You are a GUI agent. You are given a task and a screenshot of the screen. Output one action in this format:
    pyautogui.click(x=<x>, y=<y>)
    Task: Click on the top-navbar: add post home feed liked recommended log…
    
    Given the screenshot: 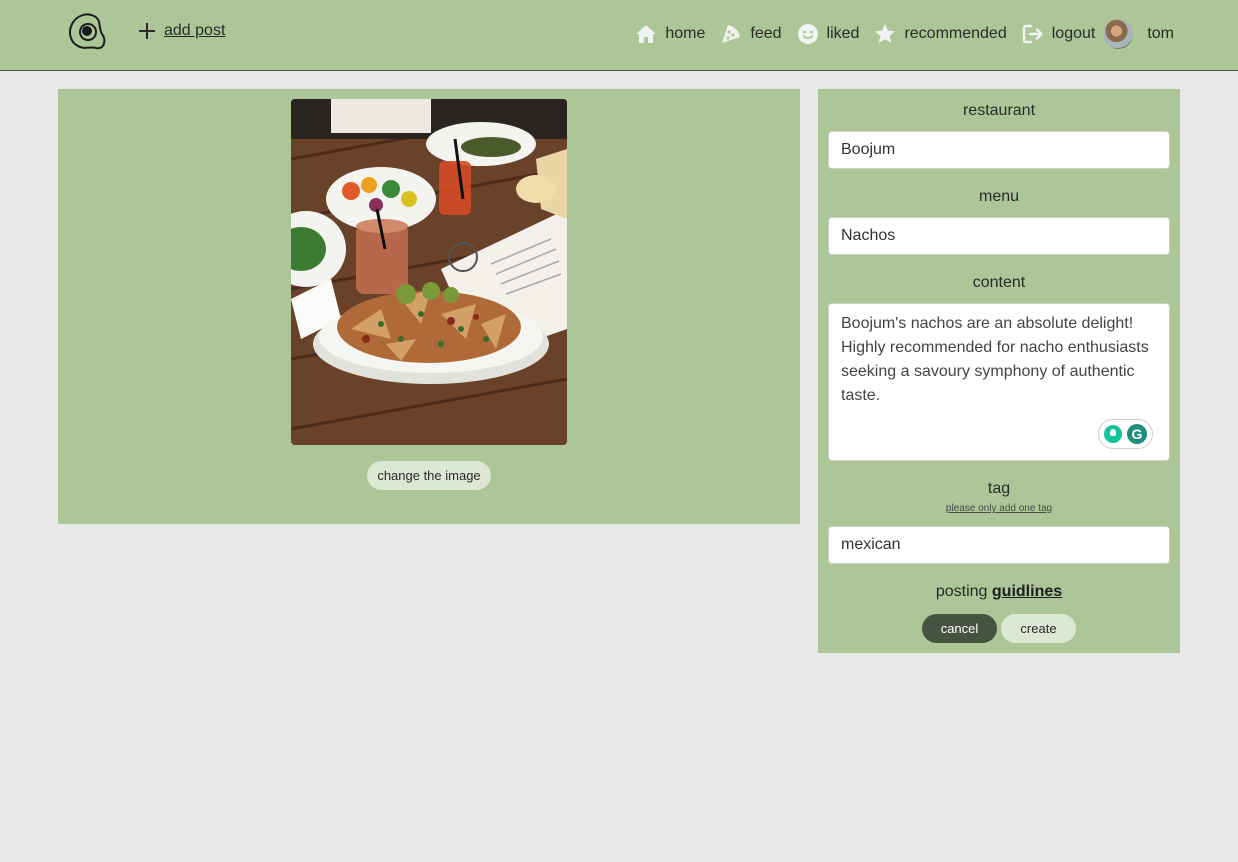 What is the action you would take?
    pyautogui.click(x=619, y=35)
    